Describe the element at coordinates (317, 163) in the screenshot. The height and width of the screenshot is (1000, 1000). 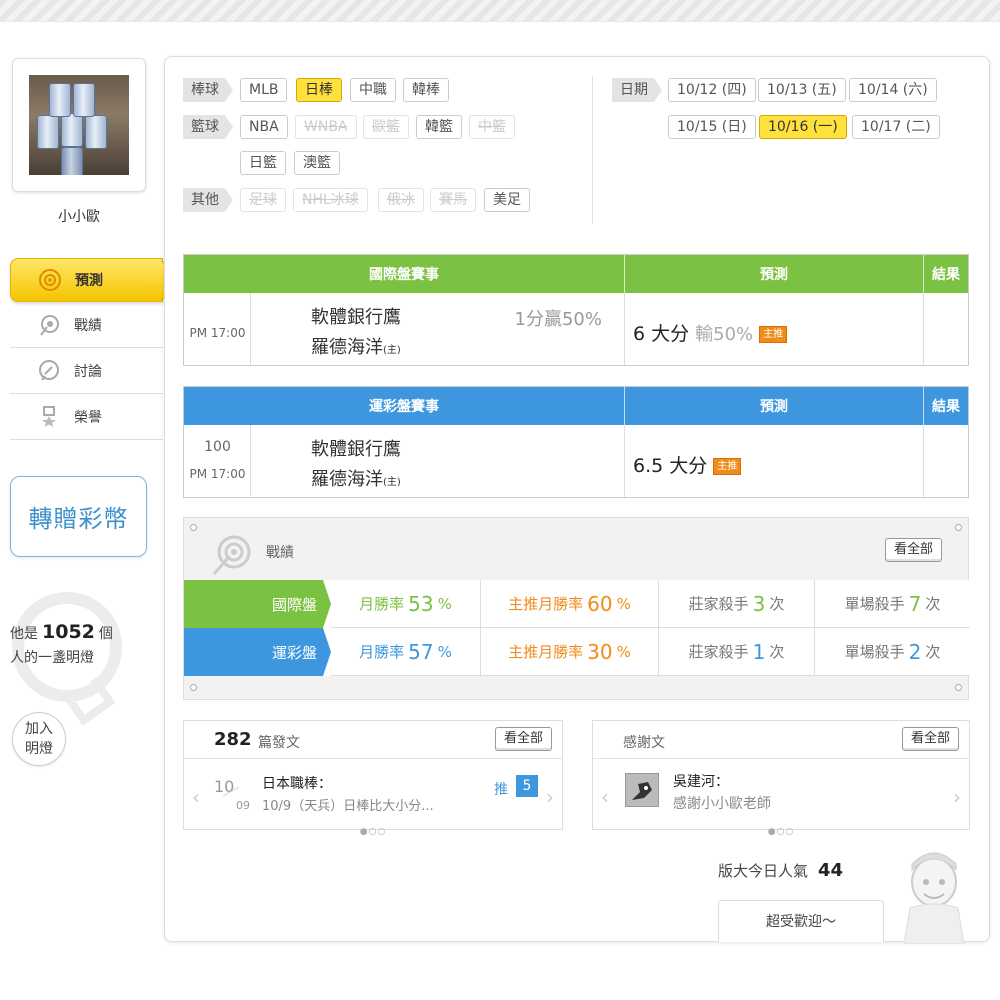
I see `filter-chip-aus-basketball: 澳籃` at that location.